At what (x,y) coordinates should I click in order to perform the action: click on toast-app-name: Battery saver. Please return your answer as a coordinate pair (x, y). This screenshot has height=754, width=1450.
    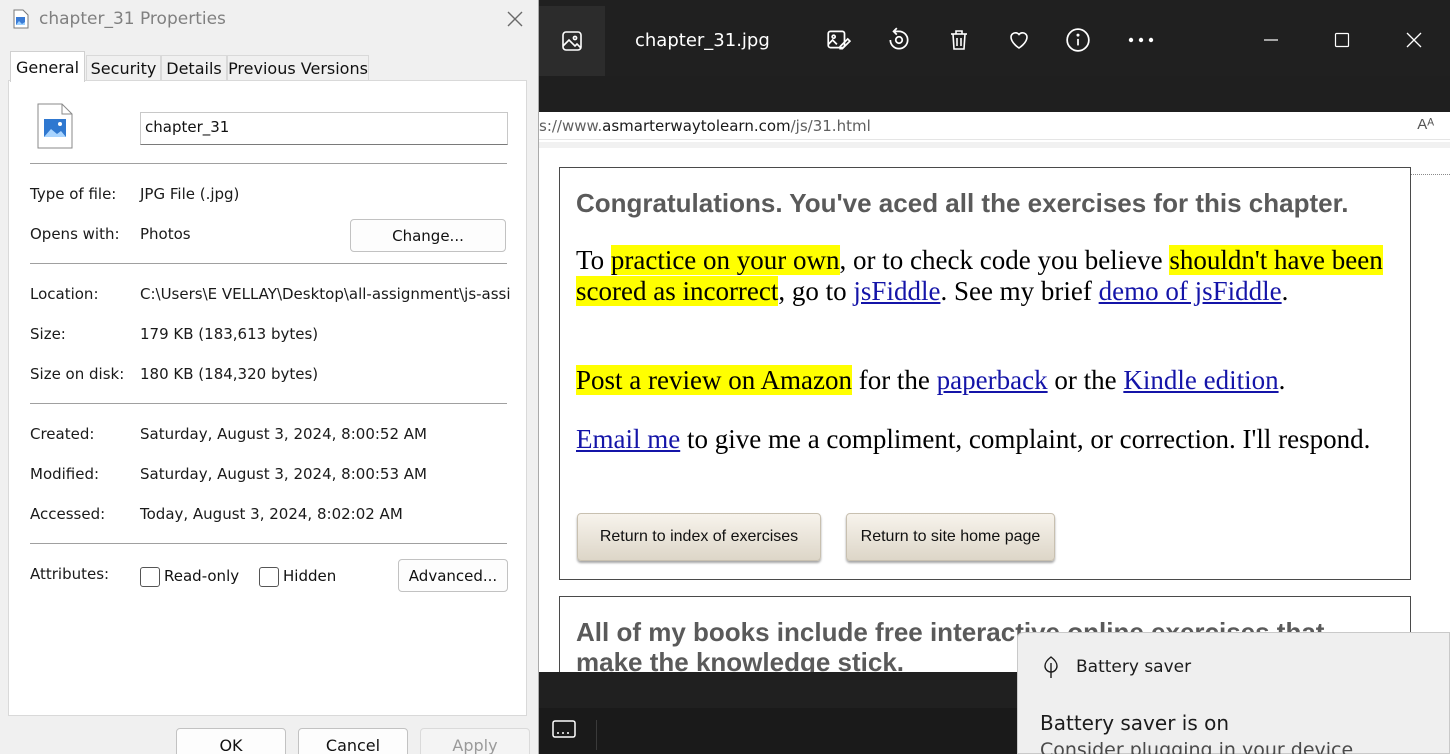
    Looking at the image, I should click on (1134, 667).